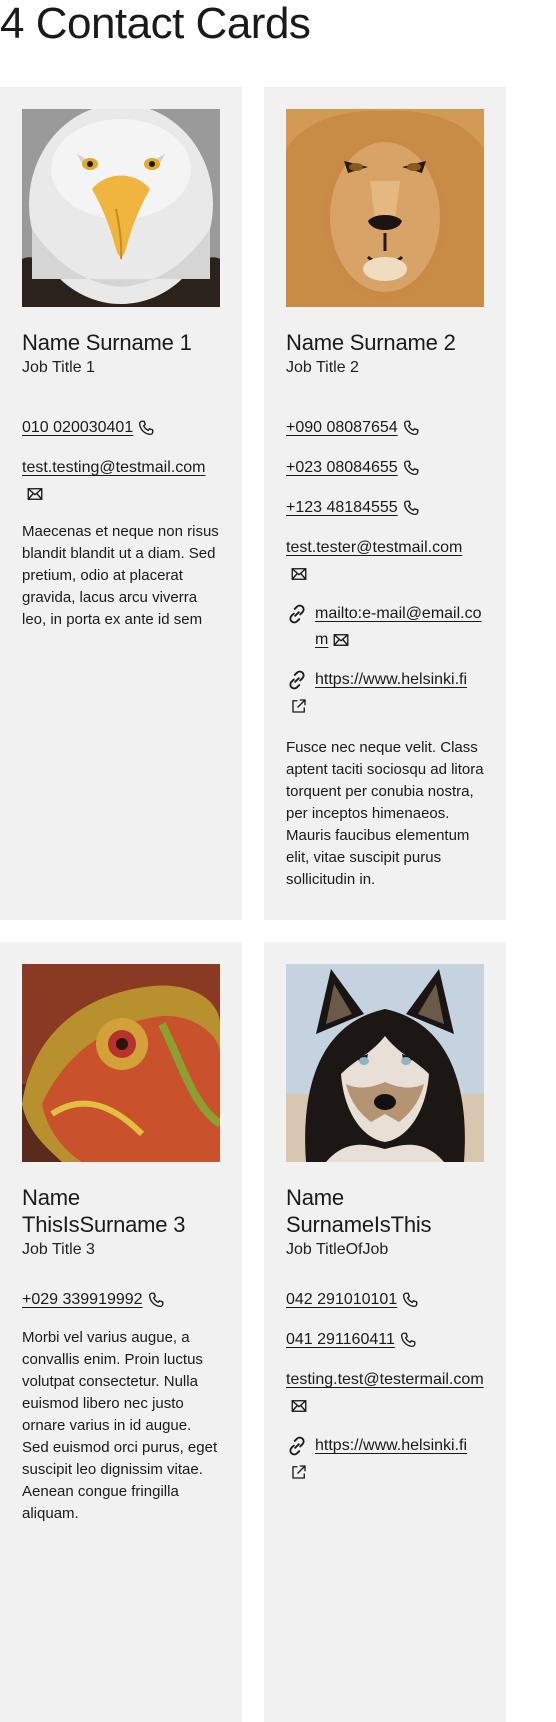 The image size is (556, 1722). Describe the element at coordinates (155, 24) in the screenshot. I see `page-title: 4 Contact Cards` at that location.